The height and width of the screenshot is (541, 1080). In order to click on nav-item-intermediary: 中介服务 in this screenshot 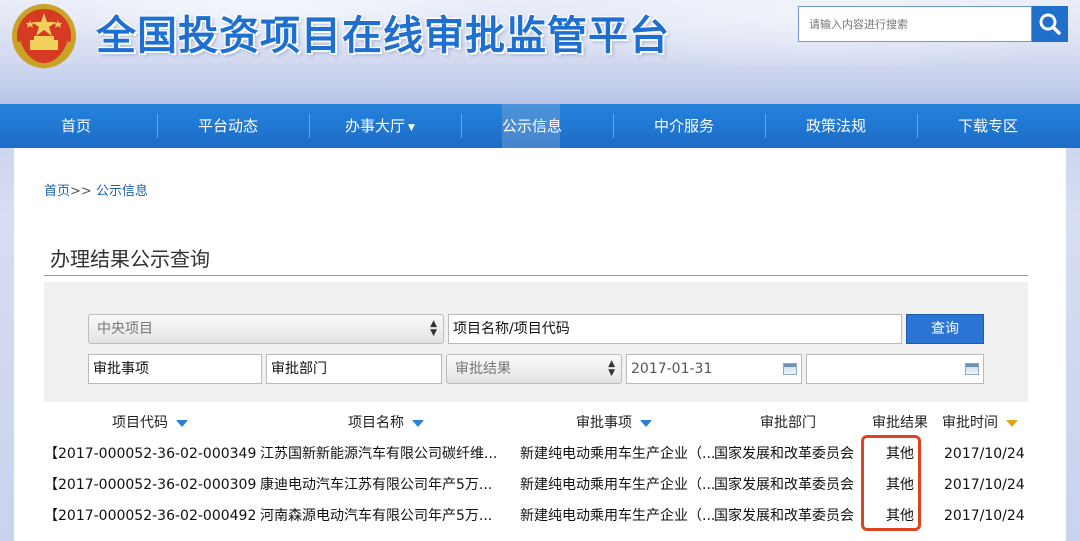, I will do `click(684, 126)`.